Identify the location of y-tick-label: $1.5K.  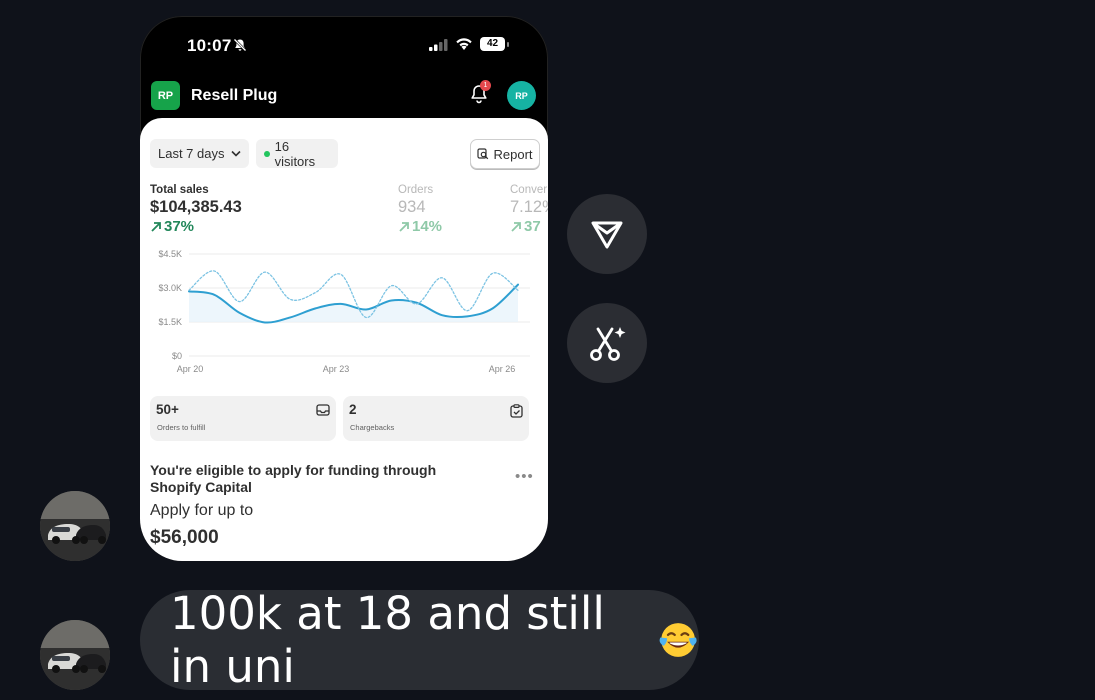
(170, 322).